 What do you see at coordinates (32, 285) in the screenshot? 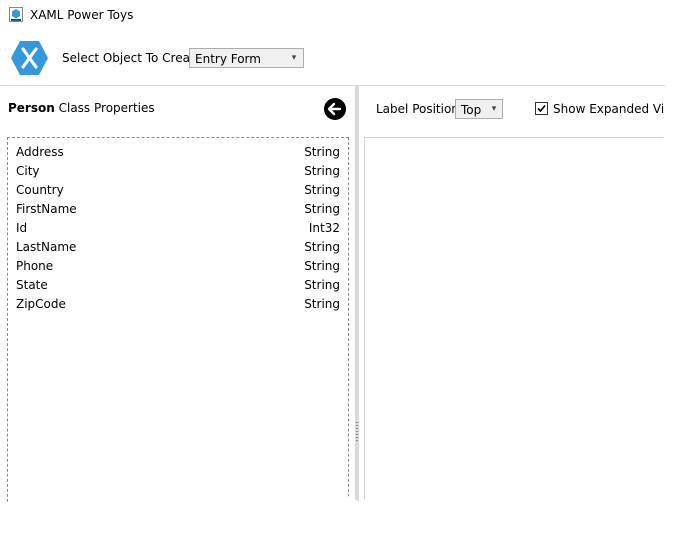
I see `property-name: State` at bounding box center [32, 285].